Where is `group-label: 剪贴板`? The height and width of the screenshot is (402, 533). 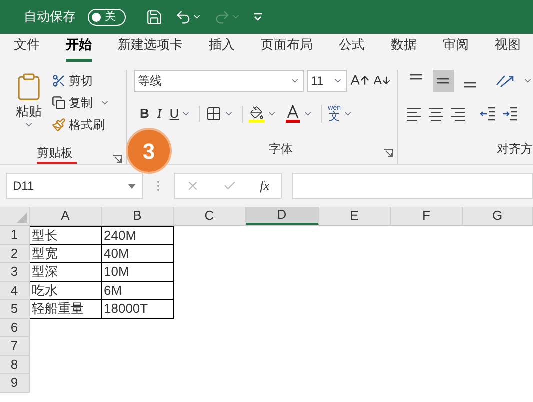
group-label: 剪贴板 is located at coordinates (57, 154).